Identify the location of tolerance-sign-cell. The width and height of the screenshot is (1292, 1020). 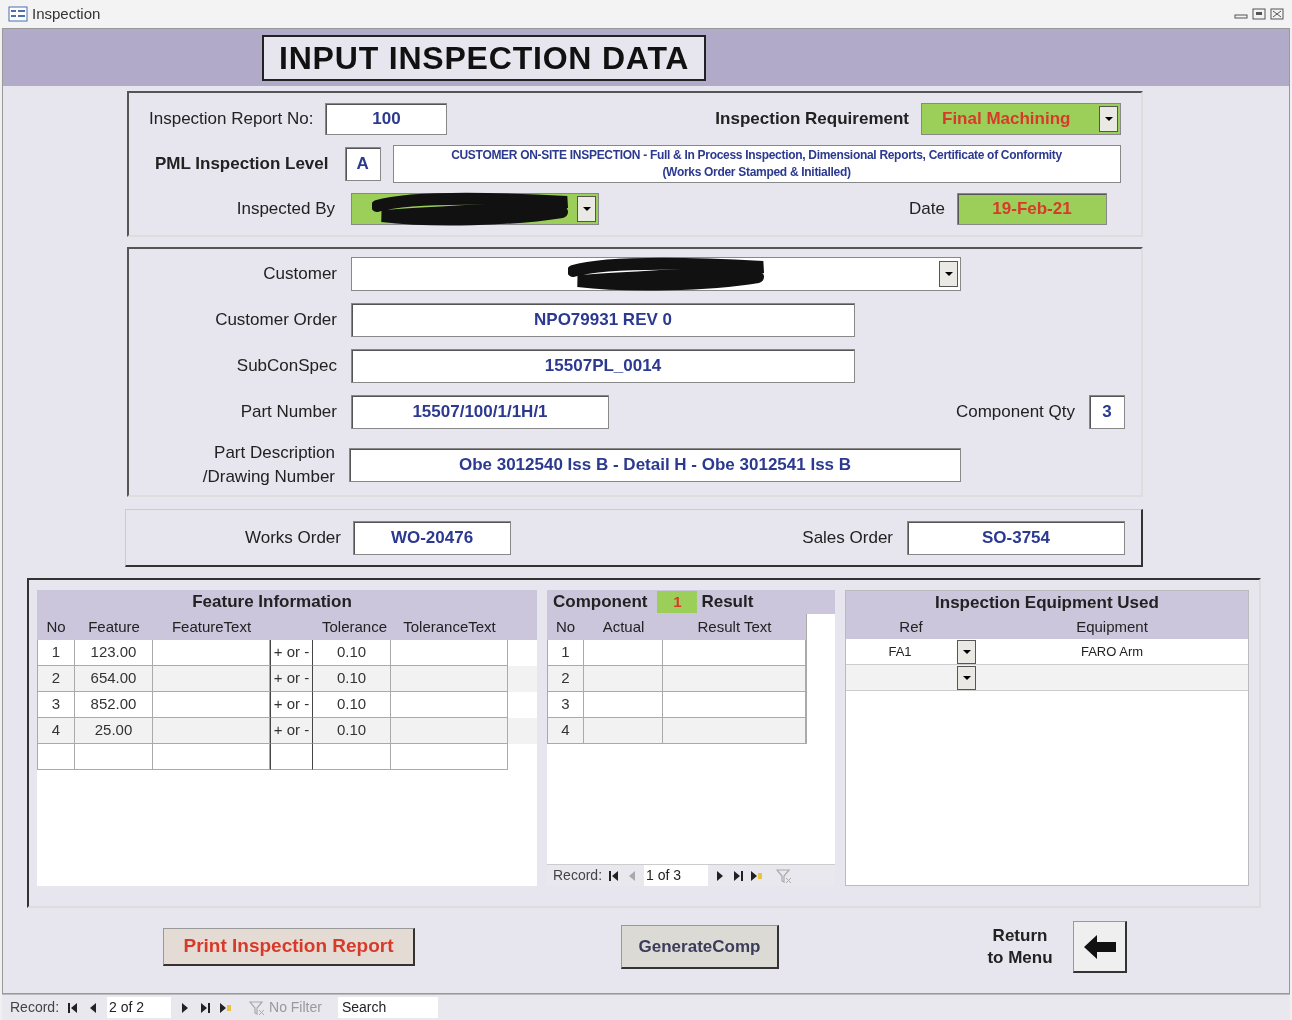
(291, 757).